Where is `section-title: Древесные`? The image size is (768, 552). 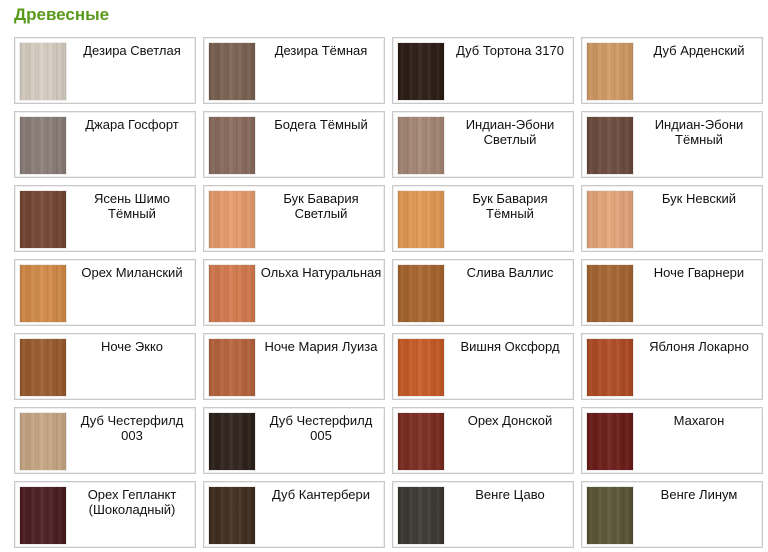 section-title: Древесные is located at coordinates (62, 14).